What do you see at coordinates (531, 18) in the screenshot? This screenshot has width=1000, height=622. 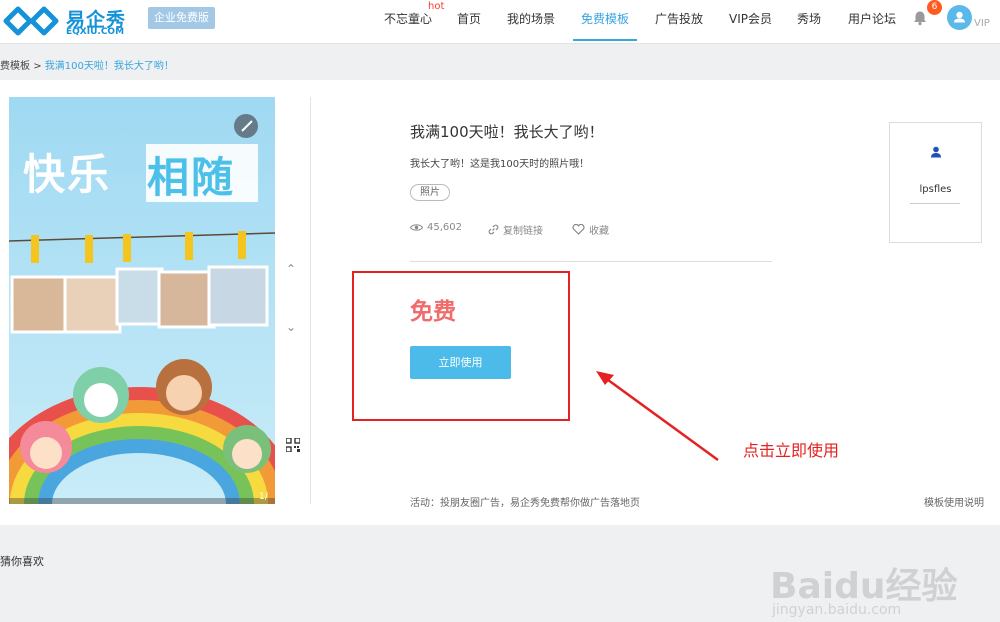 I see `nav-item-my-scenes: 我的场景` at bounding box center [531, 18].